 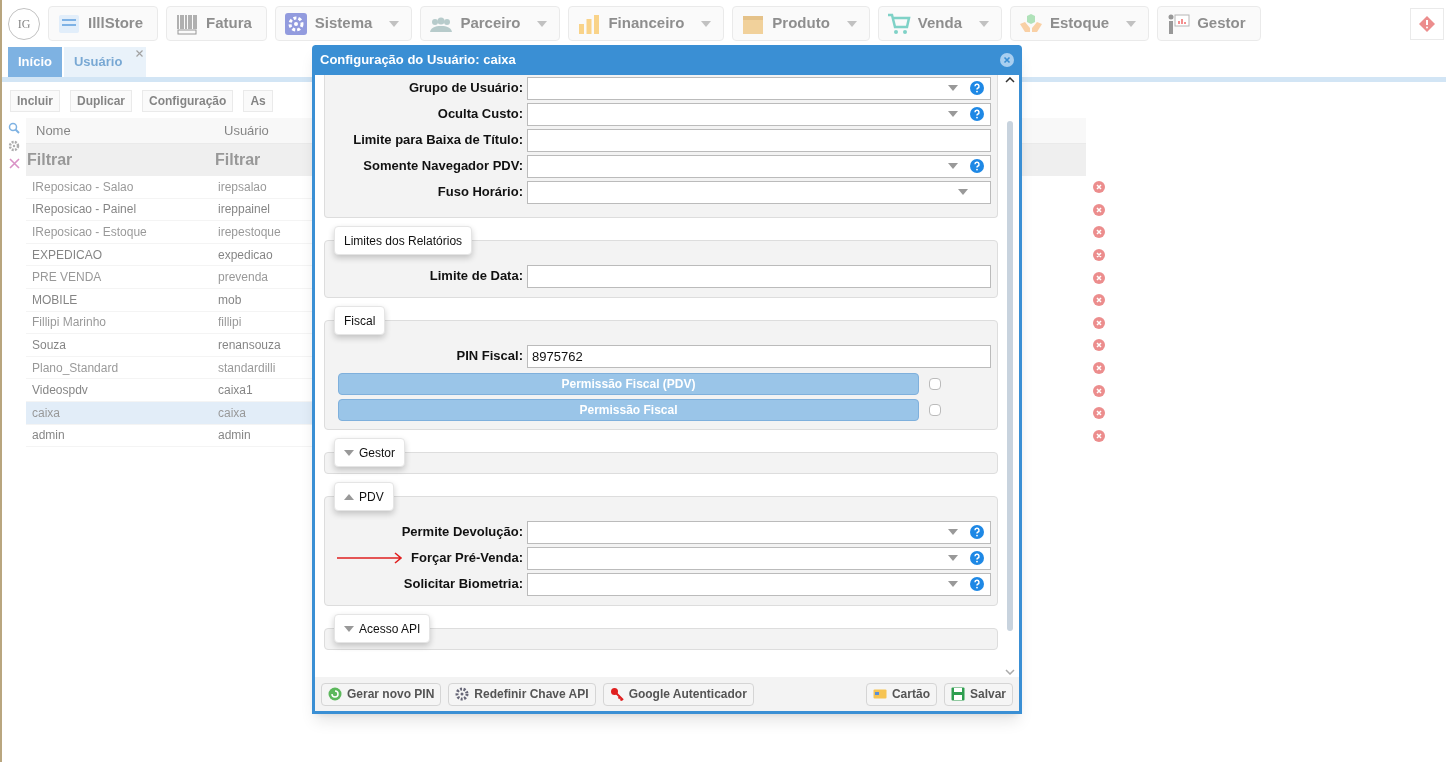 I want to click on table-cell-text: IReposicao - Estoque, so click(x=89, y=232).